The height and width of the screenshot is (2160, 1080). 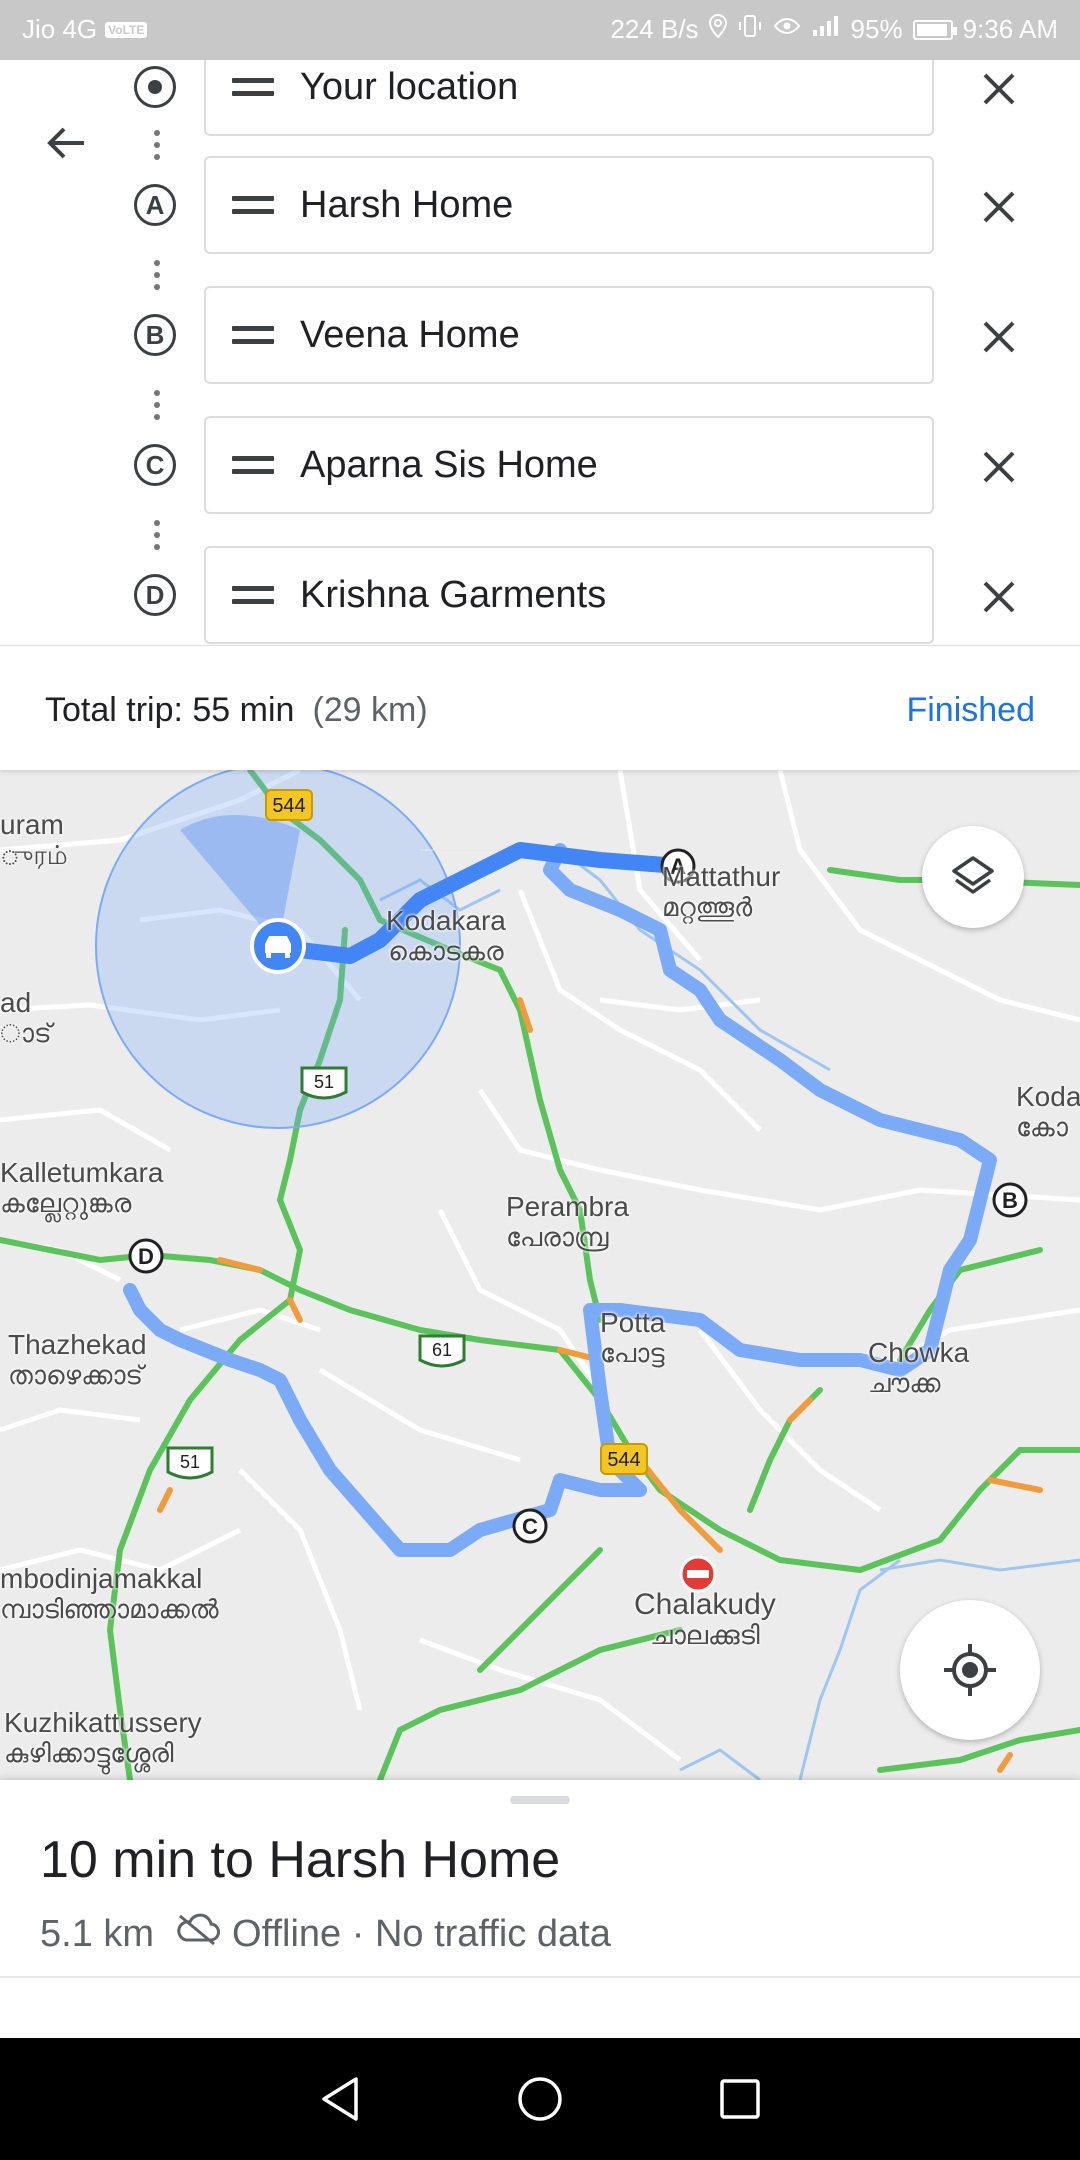 I want to click on road-closure-icon, so click(x=698, y=1574).